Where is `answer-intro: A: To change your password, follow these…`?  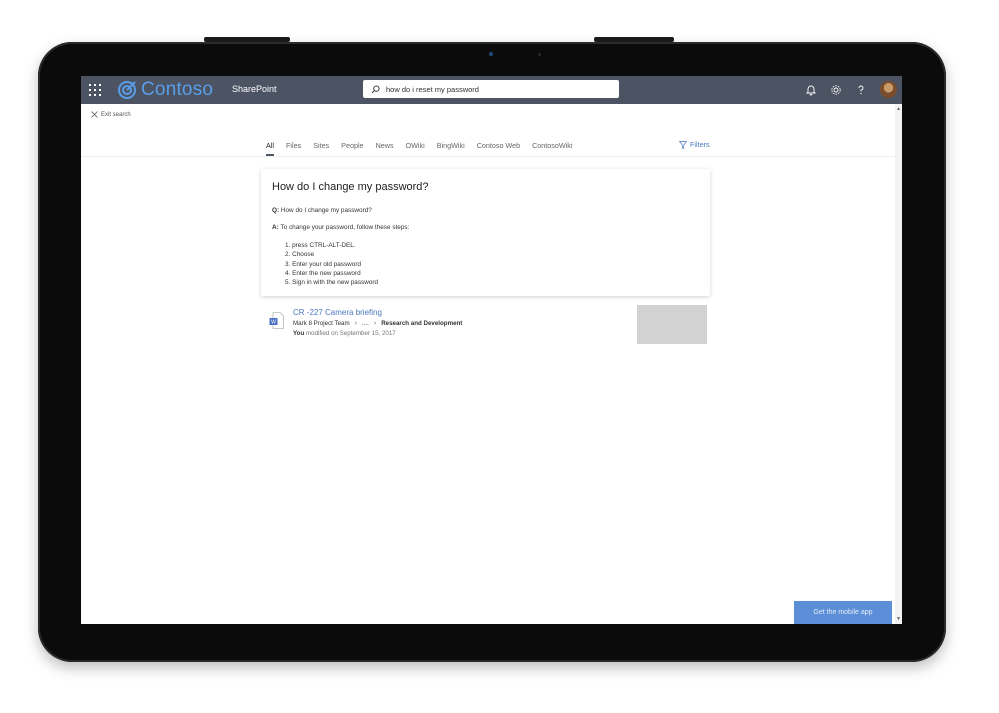 answer-intro: A: To change your password, follow these… is located at coordinates (340, 227).